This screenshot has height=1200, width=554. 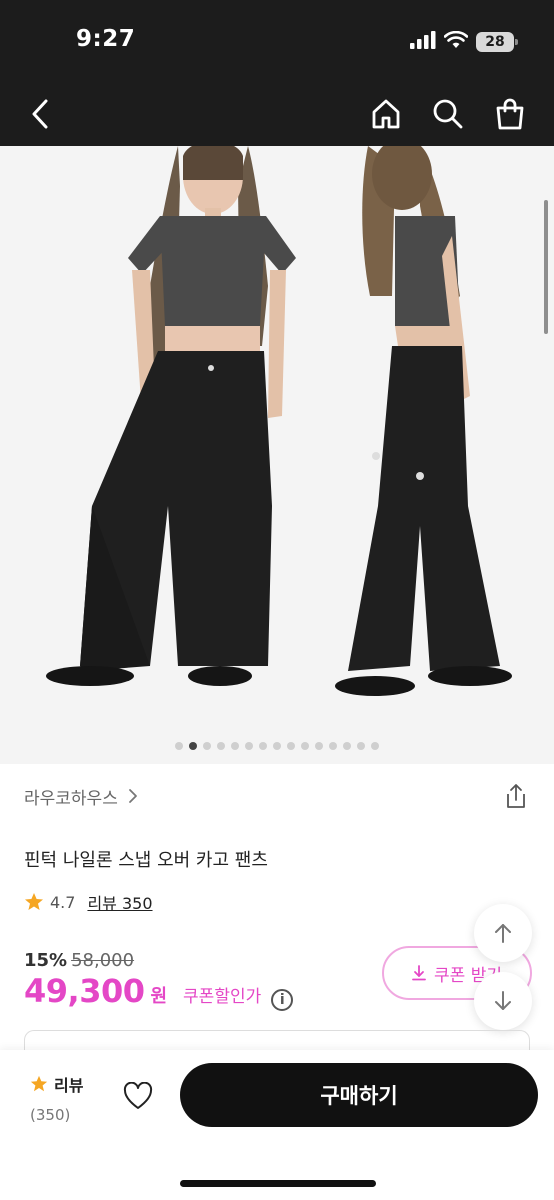 What do you see at coordinates (277, 796) in the screenshot?
I see `brand-row: 라우코하우스` at bounding box center [277, 796].